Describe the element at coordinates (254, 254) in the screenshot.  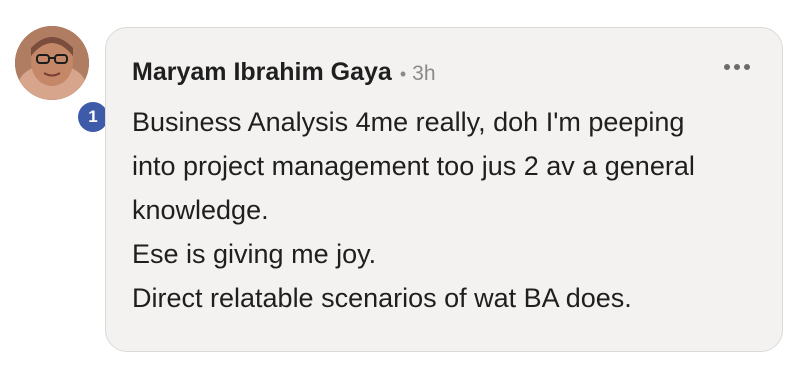
I see `comment-line: Ese is giving me joy.` at that location.